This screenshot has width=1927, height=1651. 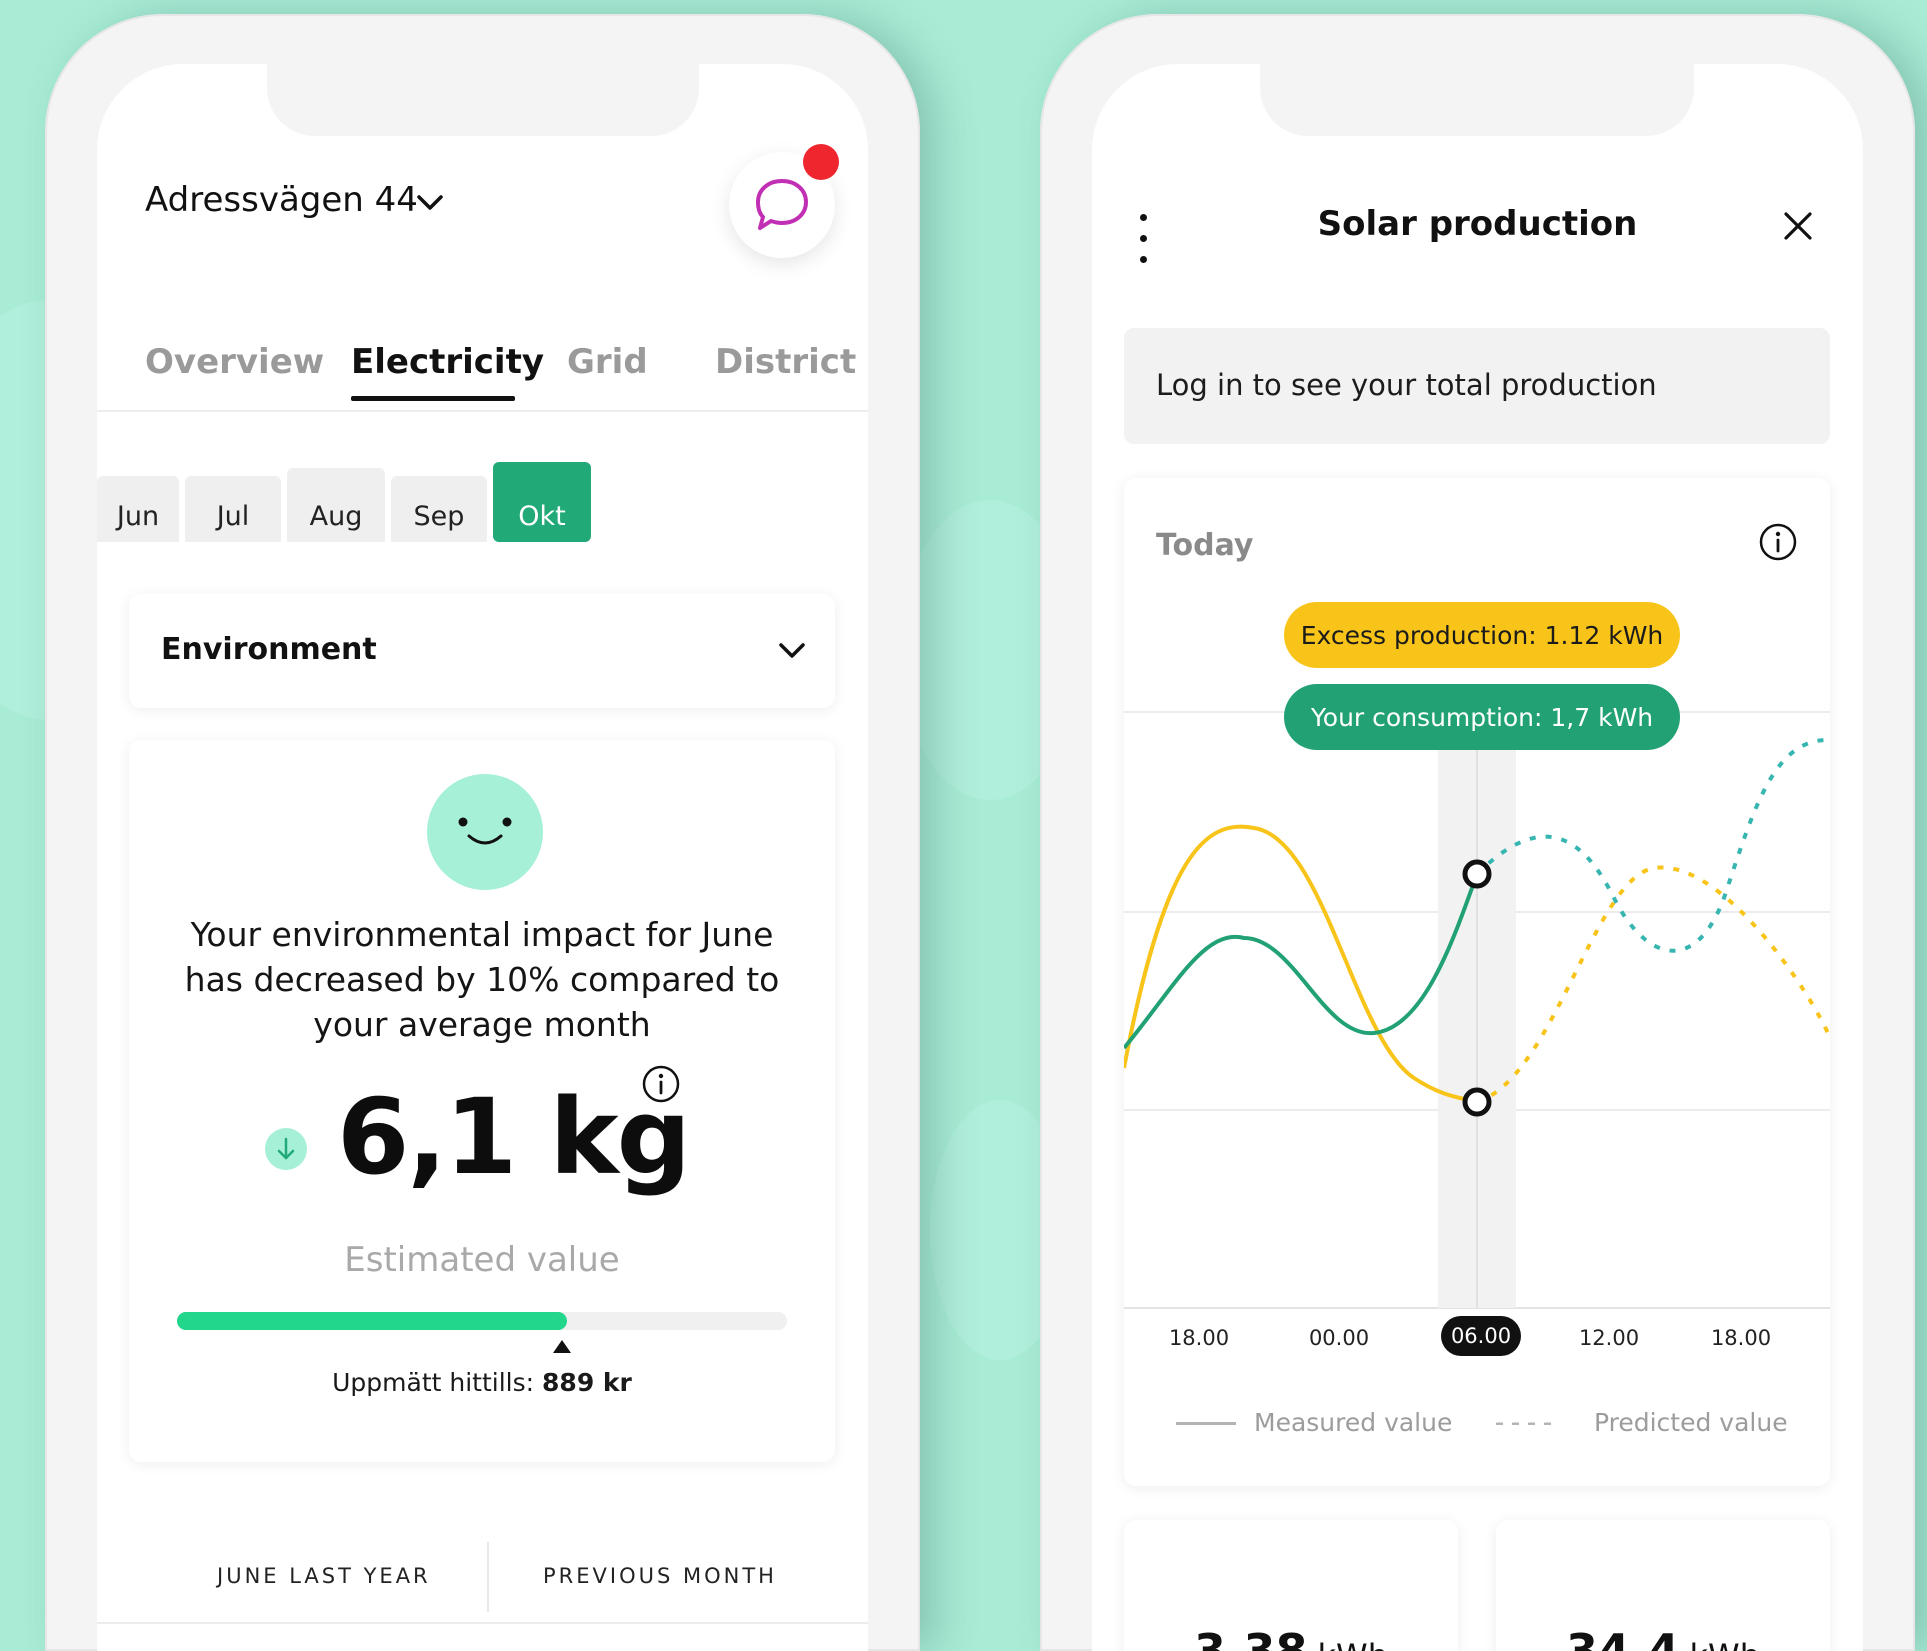 What do you see at coordinates (562, 1346) in the screenshot?
I see `progress-marker` at bounding box center [562, 1346].